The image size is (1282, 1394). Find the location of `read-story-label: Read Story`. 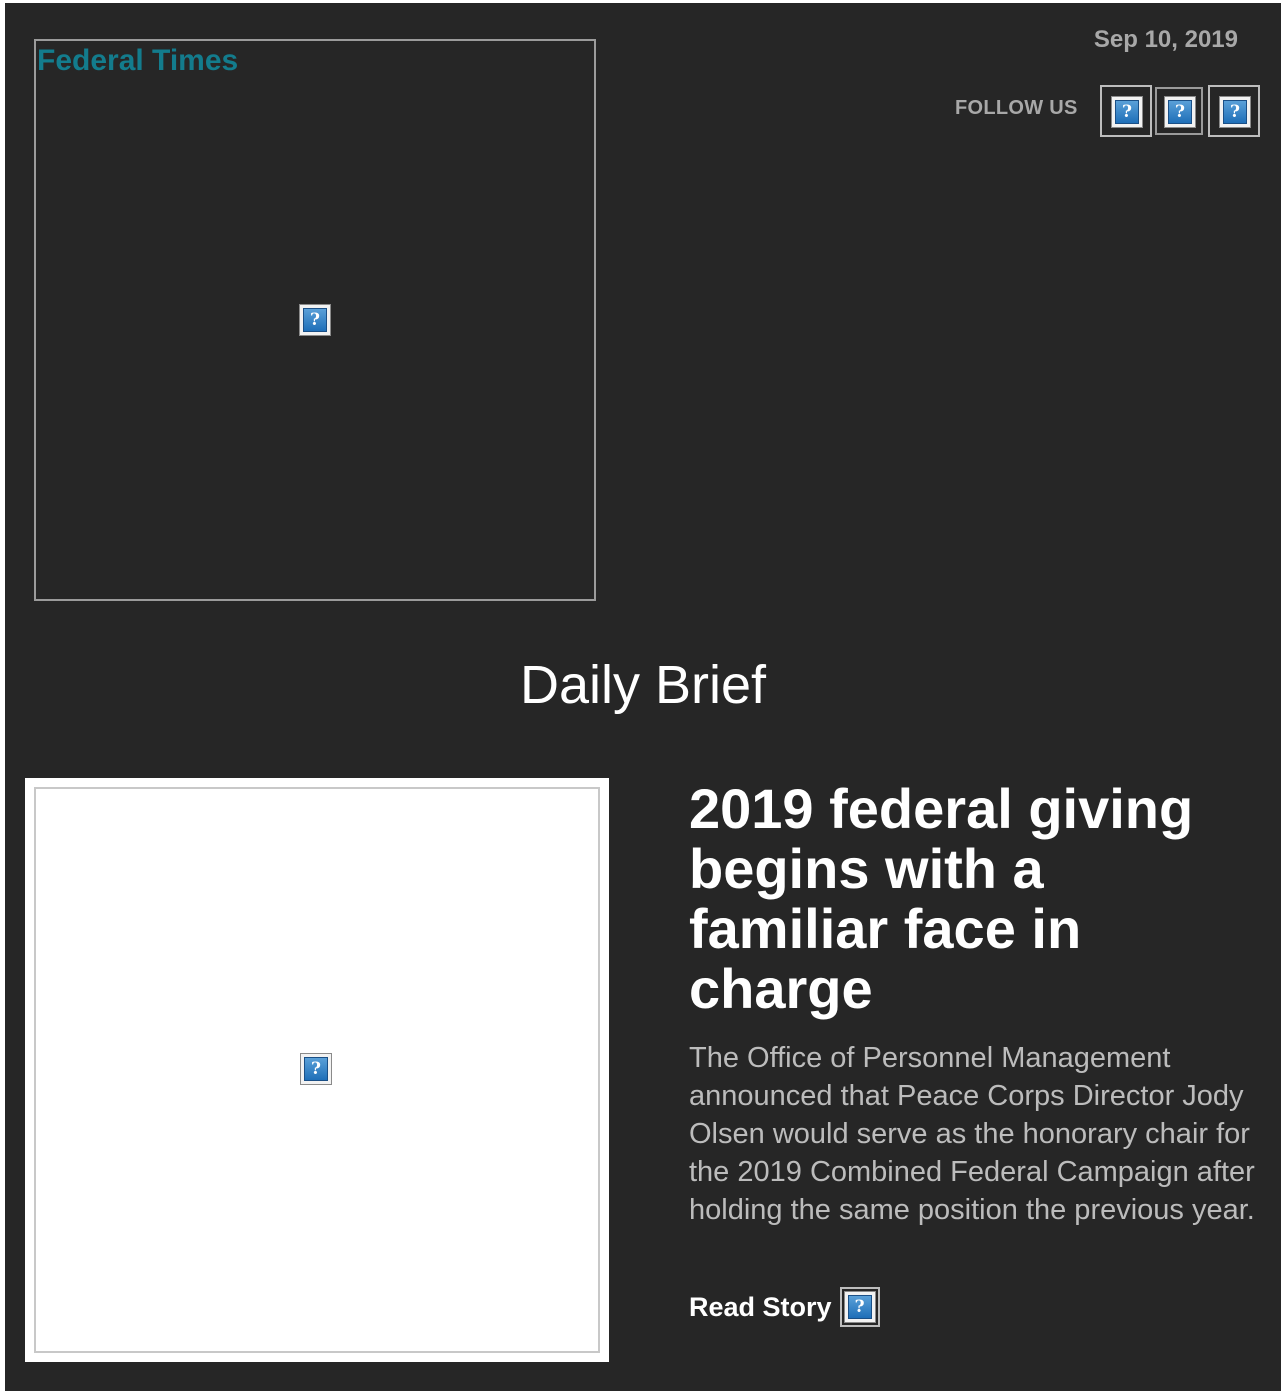

read-story-label: Read Story is located at coordinates (760, 1306).